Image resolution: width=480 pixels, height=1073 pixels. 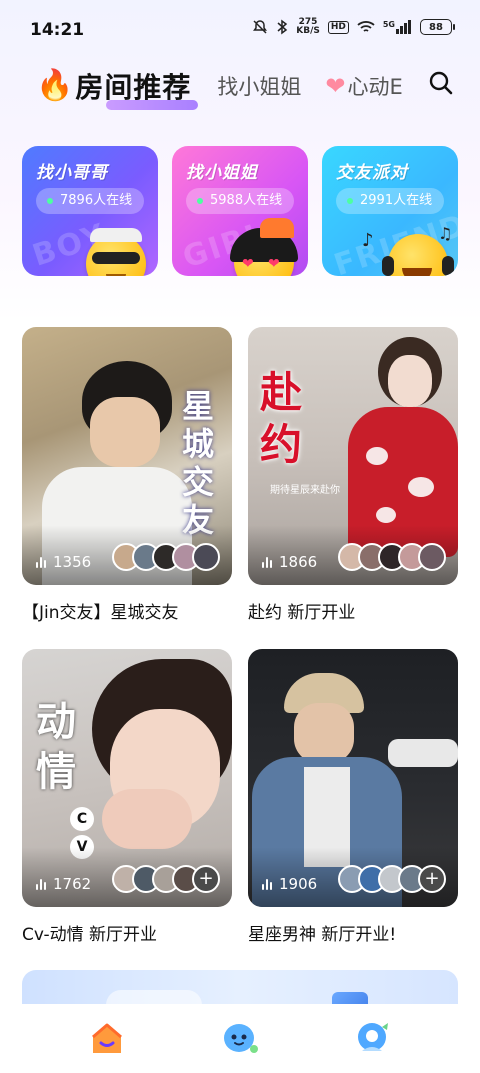 What do you see at coordinates (259, 86) in the screenshot?
I see `tab-find-girls: 找小姐姐` at bounding box center [259, 86].